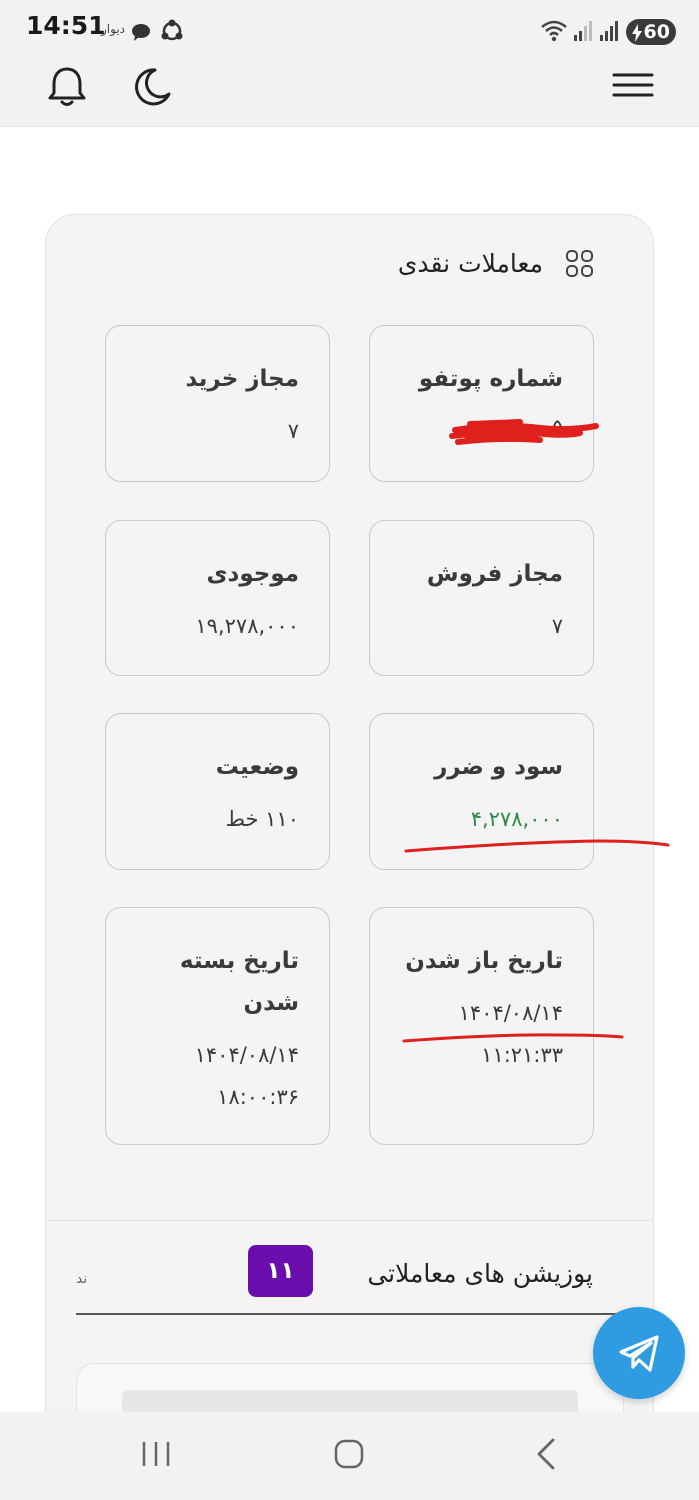  I want to click on positions-field-underline, so click(348, 1314).